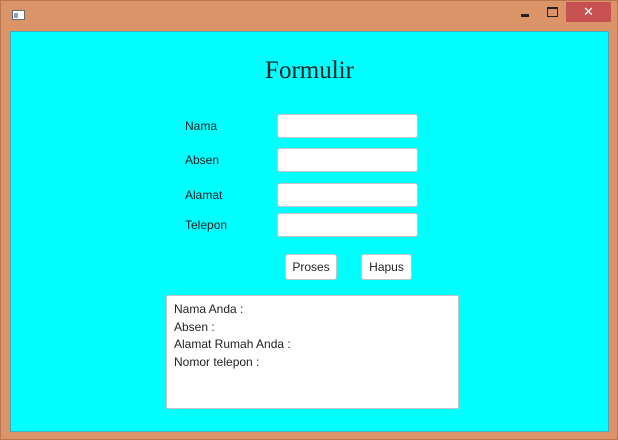  I want to click on maximize-button, so click(552, 12).